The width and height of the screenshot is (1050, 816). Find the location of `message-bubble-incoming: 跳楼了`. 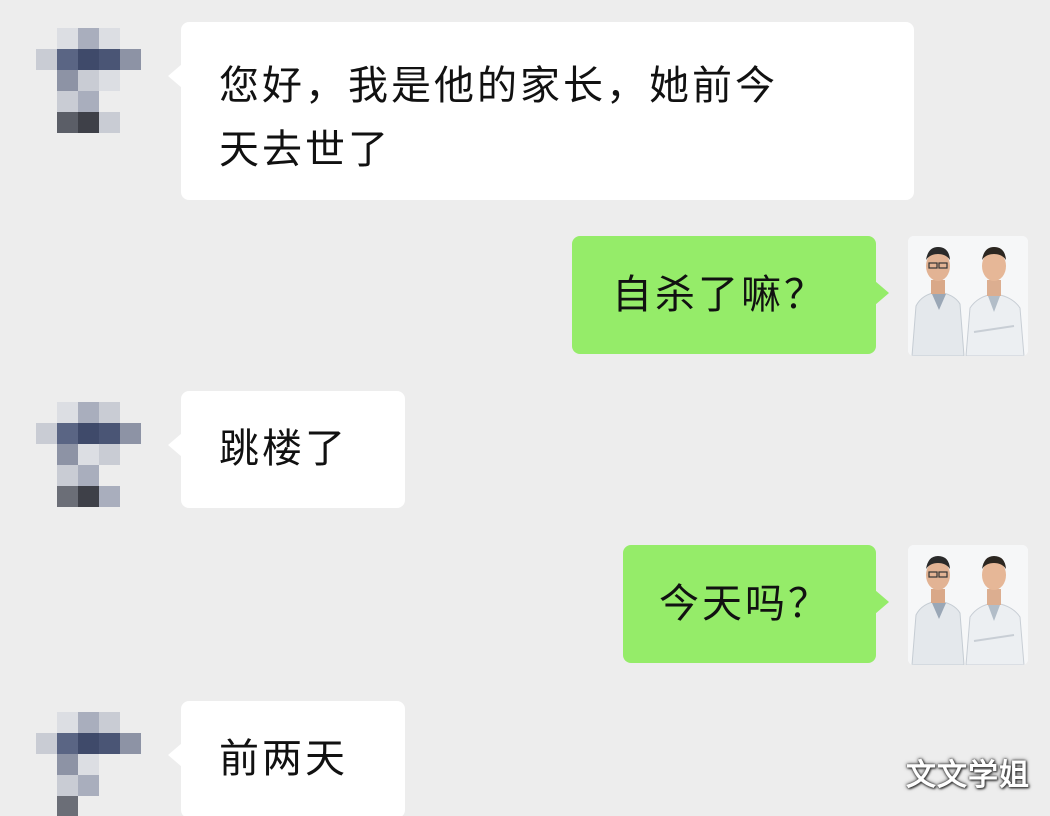

message-bubble-incoming: 跳楼了 is located at coordinates (286, 449).